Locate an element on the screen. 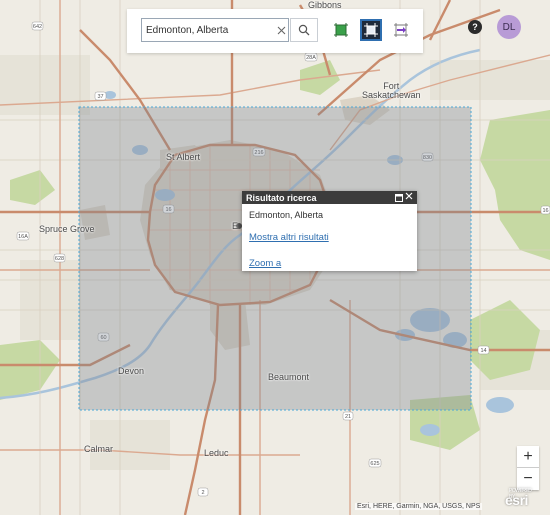  move-arrow-icon is located at coordinates (401, 30).